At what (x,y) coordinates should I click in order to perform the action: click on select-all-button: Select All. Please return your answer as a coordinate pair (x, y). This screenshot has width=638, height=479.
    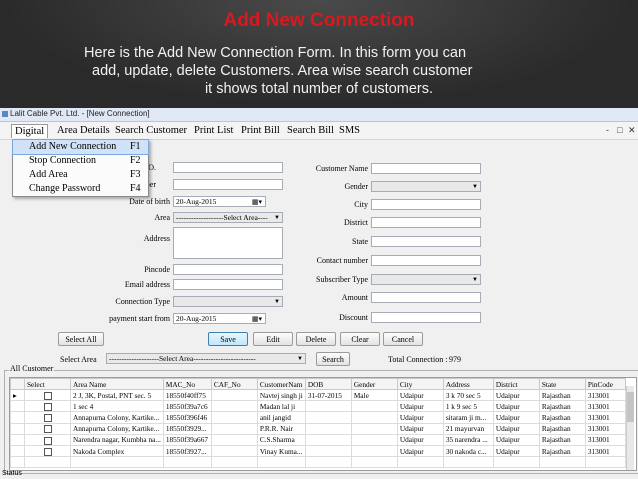
    Looking at the image, I should click on (81, 339).